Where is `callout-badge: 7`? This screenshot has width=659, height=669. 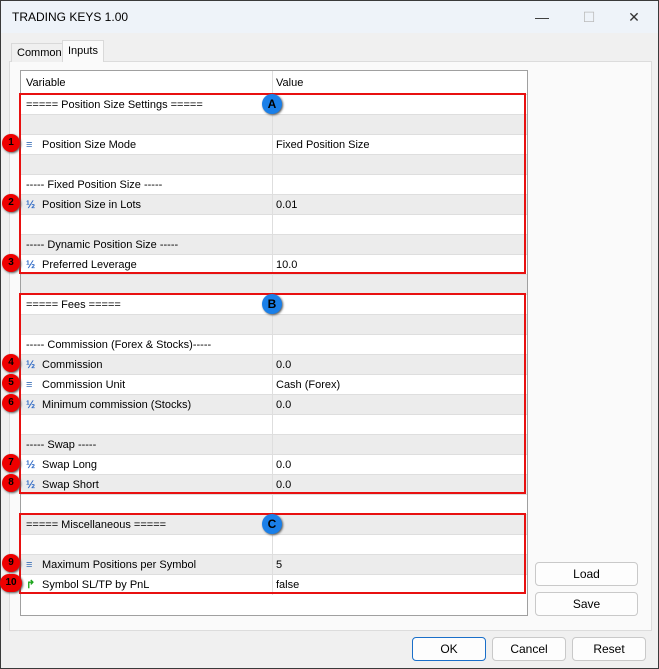 callout-badge: 7 is located at coordinates (11, 463).